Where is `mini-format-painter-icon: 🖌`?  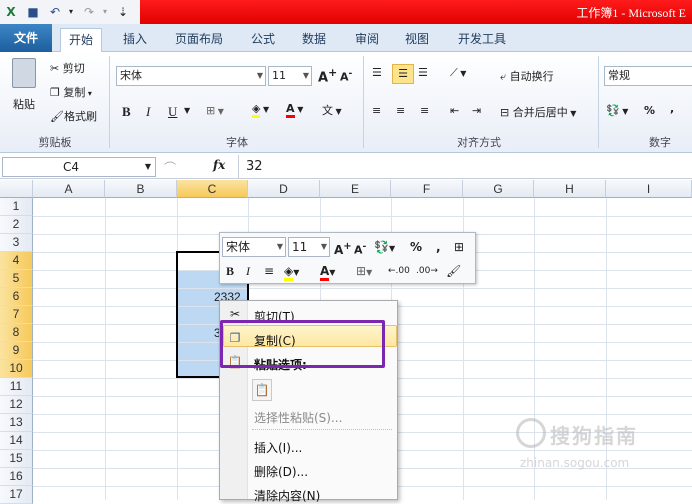
mini-format-painter-icon: 🖌 is located at coordinates (453, 271).